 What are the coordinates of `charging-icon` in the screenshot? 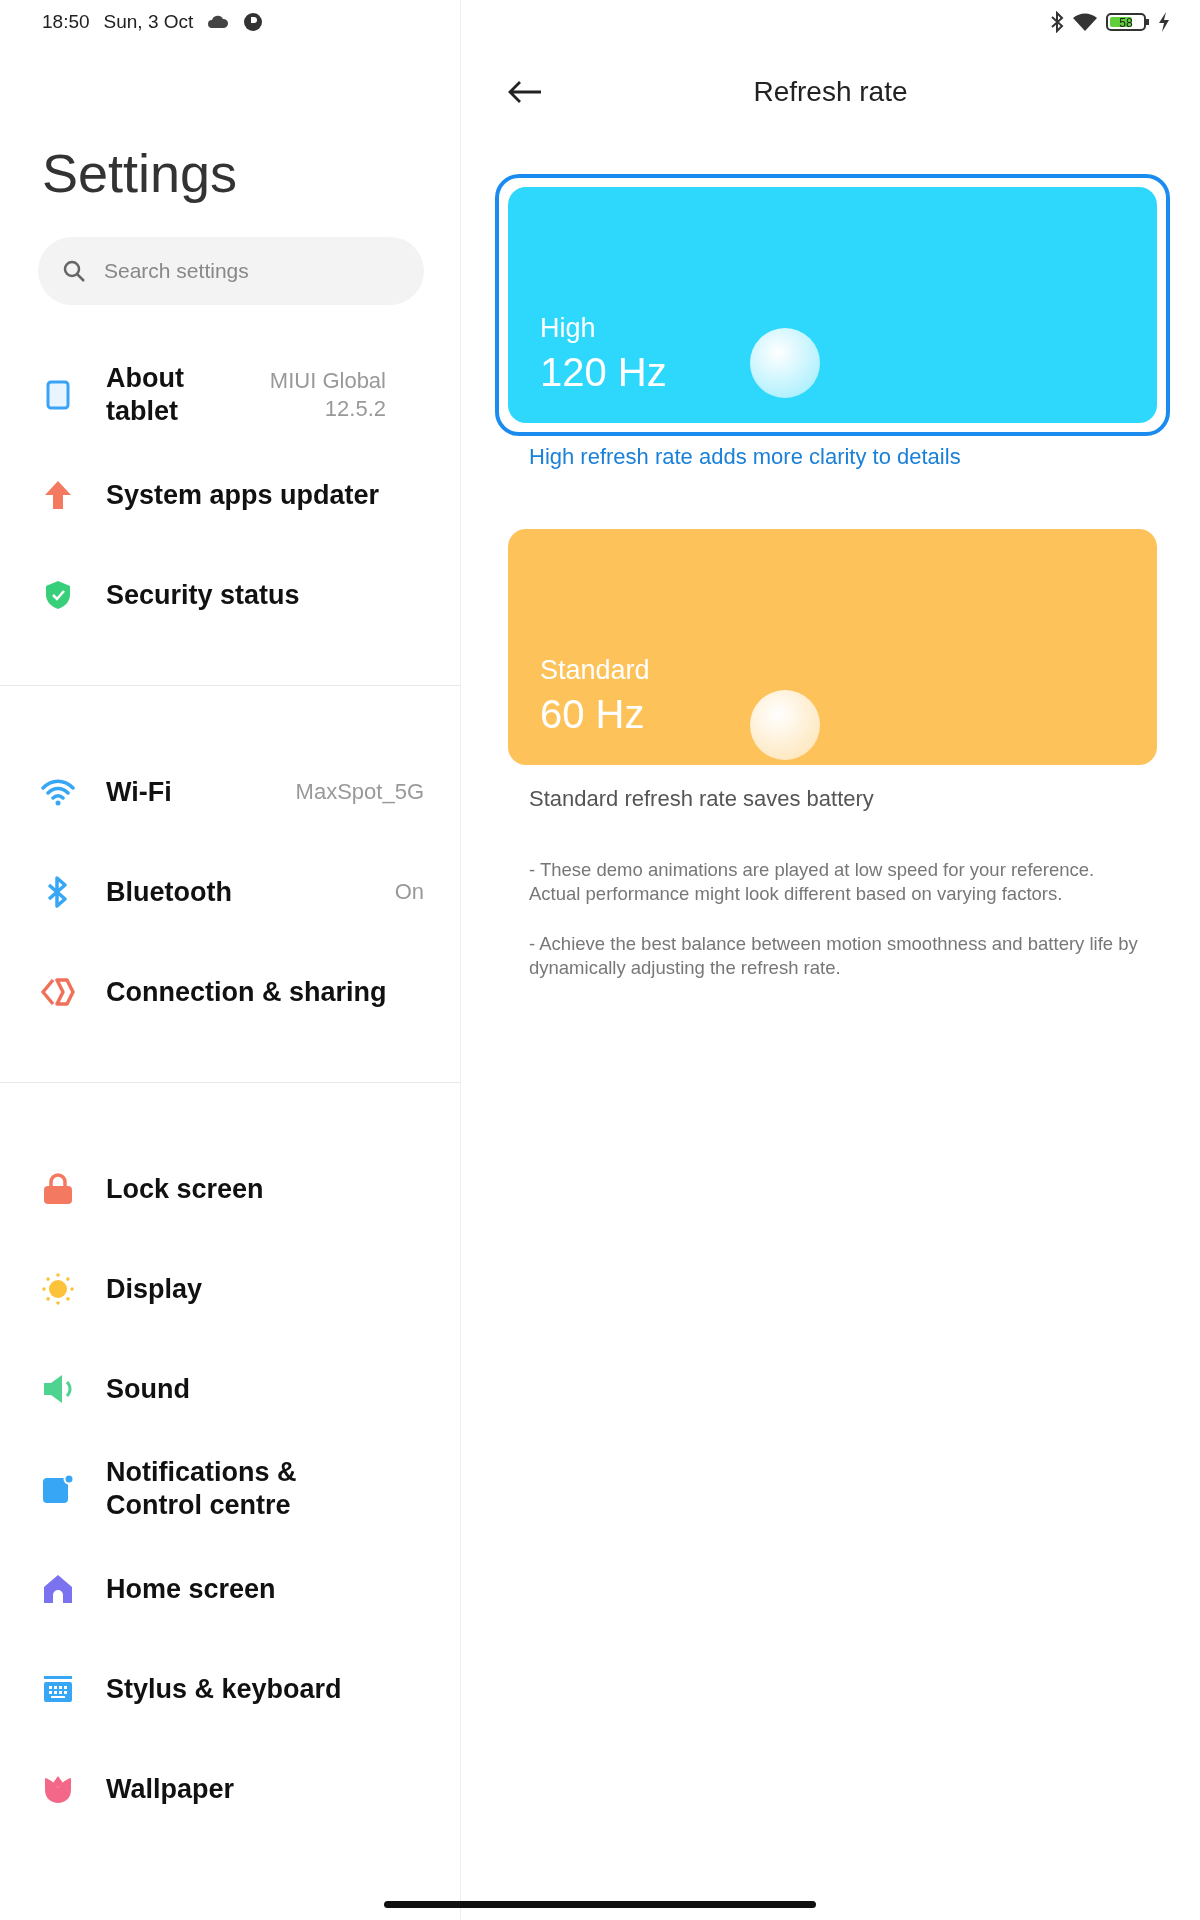 It's located at (1164, 22).